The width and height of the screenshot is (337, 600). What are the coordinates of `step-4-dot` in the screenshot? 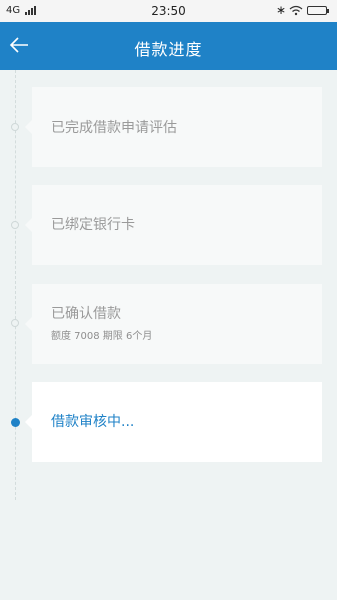 It's located at (15, 422).